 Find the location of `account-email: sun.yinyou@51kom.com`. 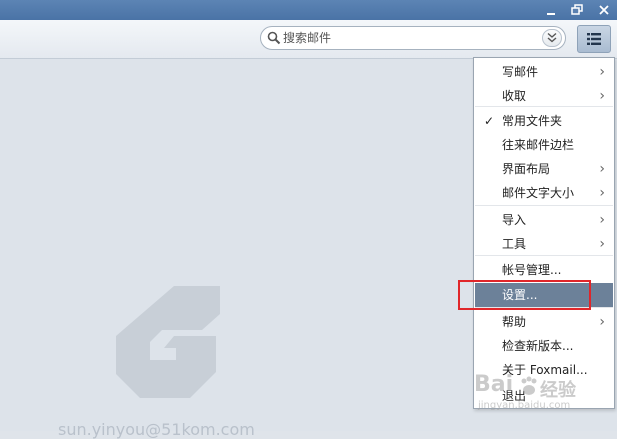

account-email: sun.yinyou@51kom.com is located at coordinates (156, 429).